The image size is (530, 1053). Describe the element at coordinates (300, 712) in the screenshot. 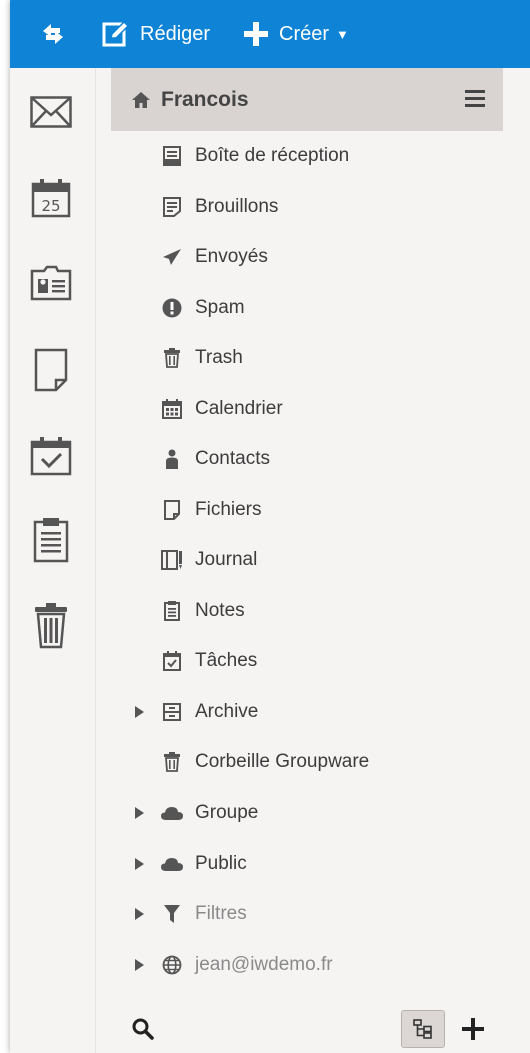

I see `folder-archive: Archive` at that location.